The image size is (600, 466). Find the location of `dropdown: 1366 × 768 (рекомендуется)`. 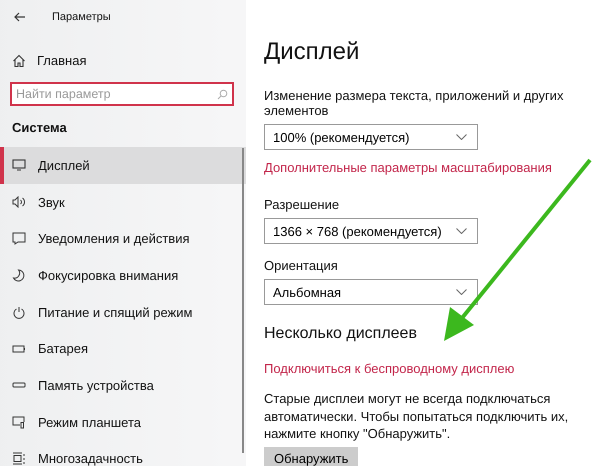

dropdown: 1366 × 768 (рекомендуется) is located at coordinates (371, 231).